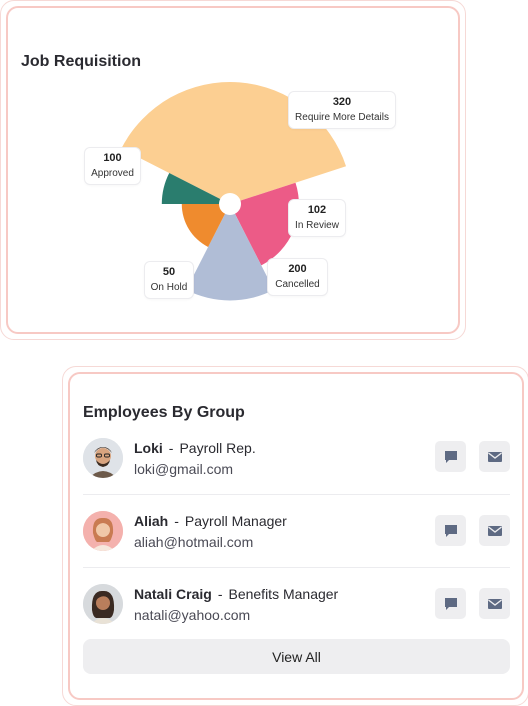  I want to click on chart-center-hole, so click(230, 204).